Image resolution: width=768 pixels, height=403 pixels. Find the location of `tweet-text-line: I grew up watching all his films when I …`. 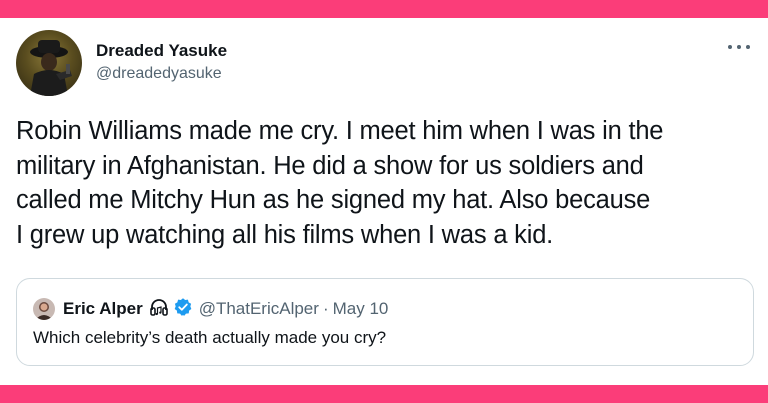

tweet-text-line: I grew up watching all his films when I … is located at coordinates (285, 234).